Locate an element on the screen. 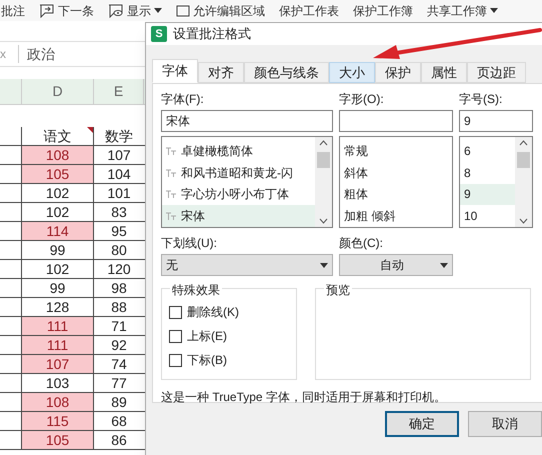 The image size is (542, 455). table-cell: 128 is located at coordinates (58, 307).